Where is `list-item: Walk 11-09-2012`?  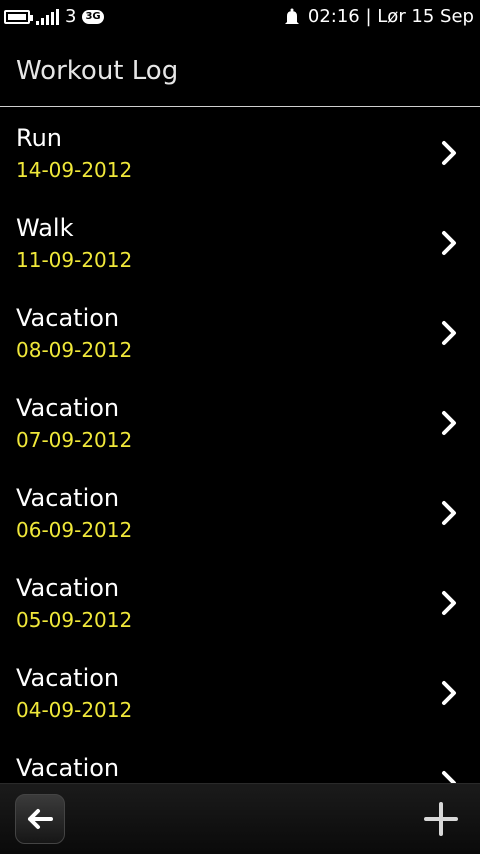 list-item: Walk 11-09-2012 is located at coordinates (240, 243).